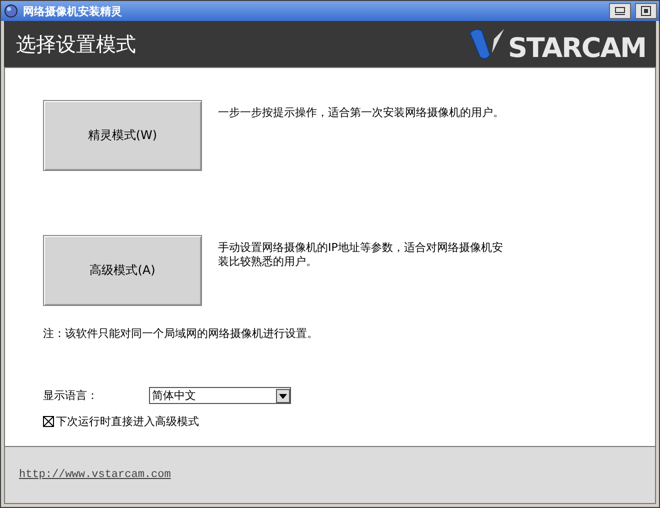 This screenshot has width=660, height=508. I want to click on maximize-icon, so click(646, 11).